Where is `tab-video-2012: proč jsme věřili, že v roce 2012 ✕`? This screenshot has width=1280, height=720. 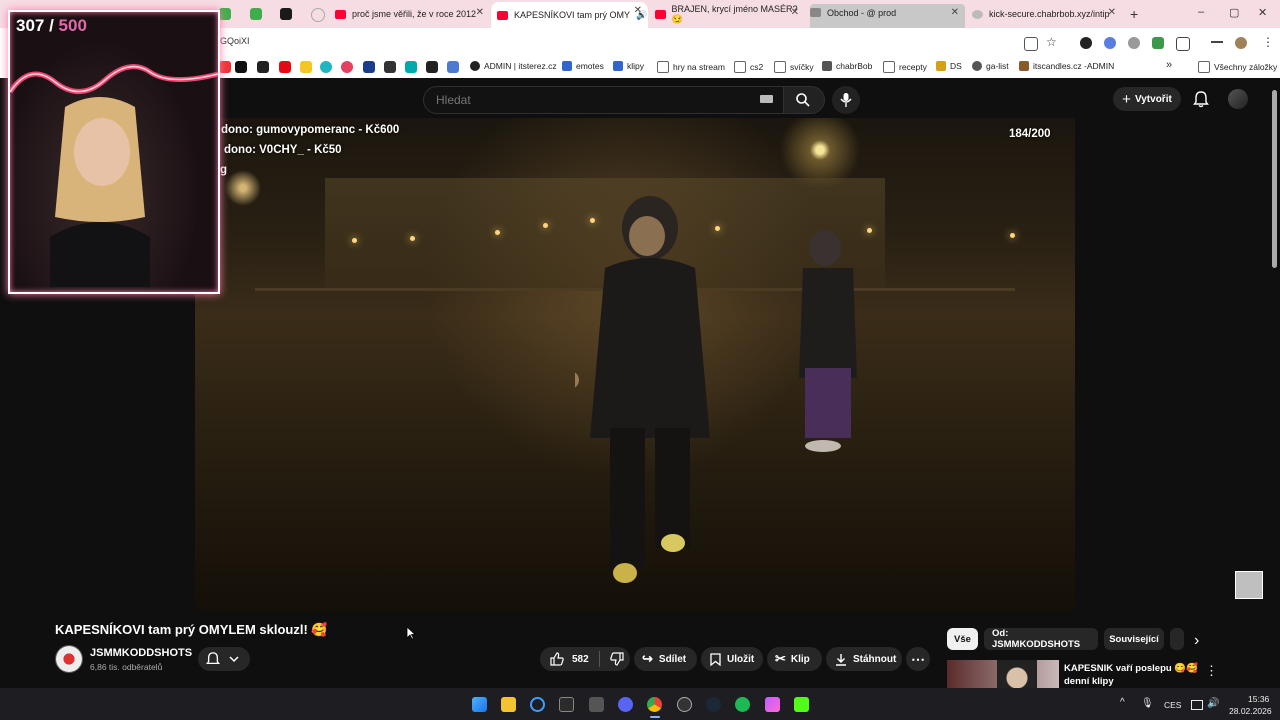
tab-video-2012: proč jsme věřili, že v roce 2012 ✕ is located at coordinates (412, 14).